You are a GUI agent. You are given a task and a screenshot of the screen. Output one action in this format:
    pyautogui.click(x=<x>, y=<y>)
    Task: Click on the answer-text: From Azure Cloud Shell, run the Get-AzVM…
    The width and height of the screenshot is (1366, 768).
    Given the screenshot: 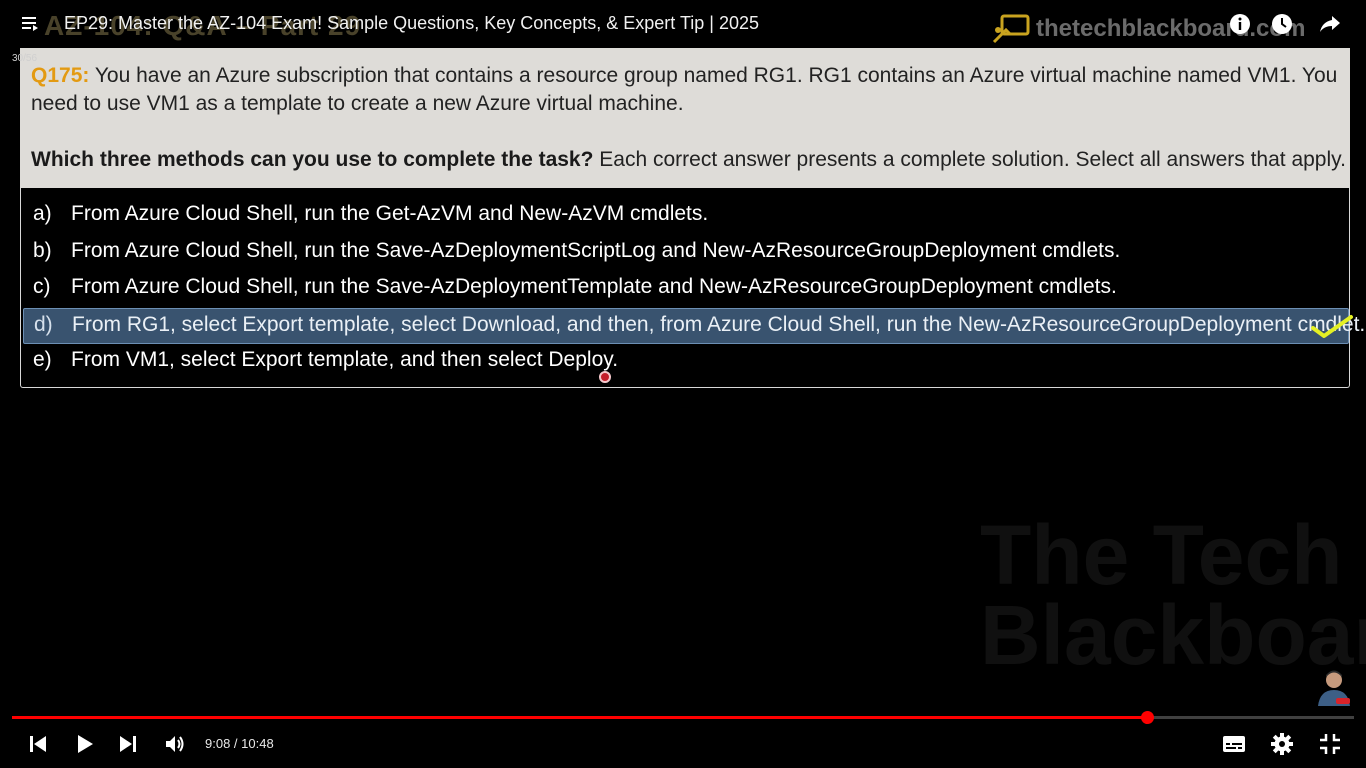 What is the action you would take?
    pyautogui.click(x=390, y=213)
    